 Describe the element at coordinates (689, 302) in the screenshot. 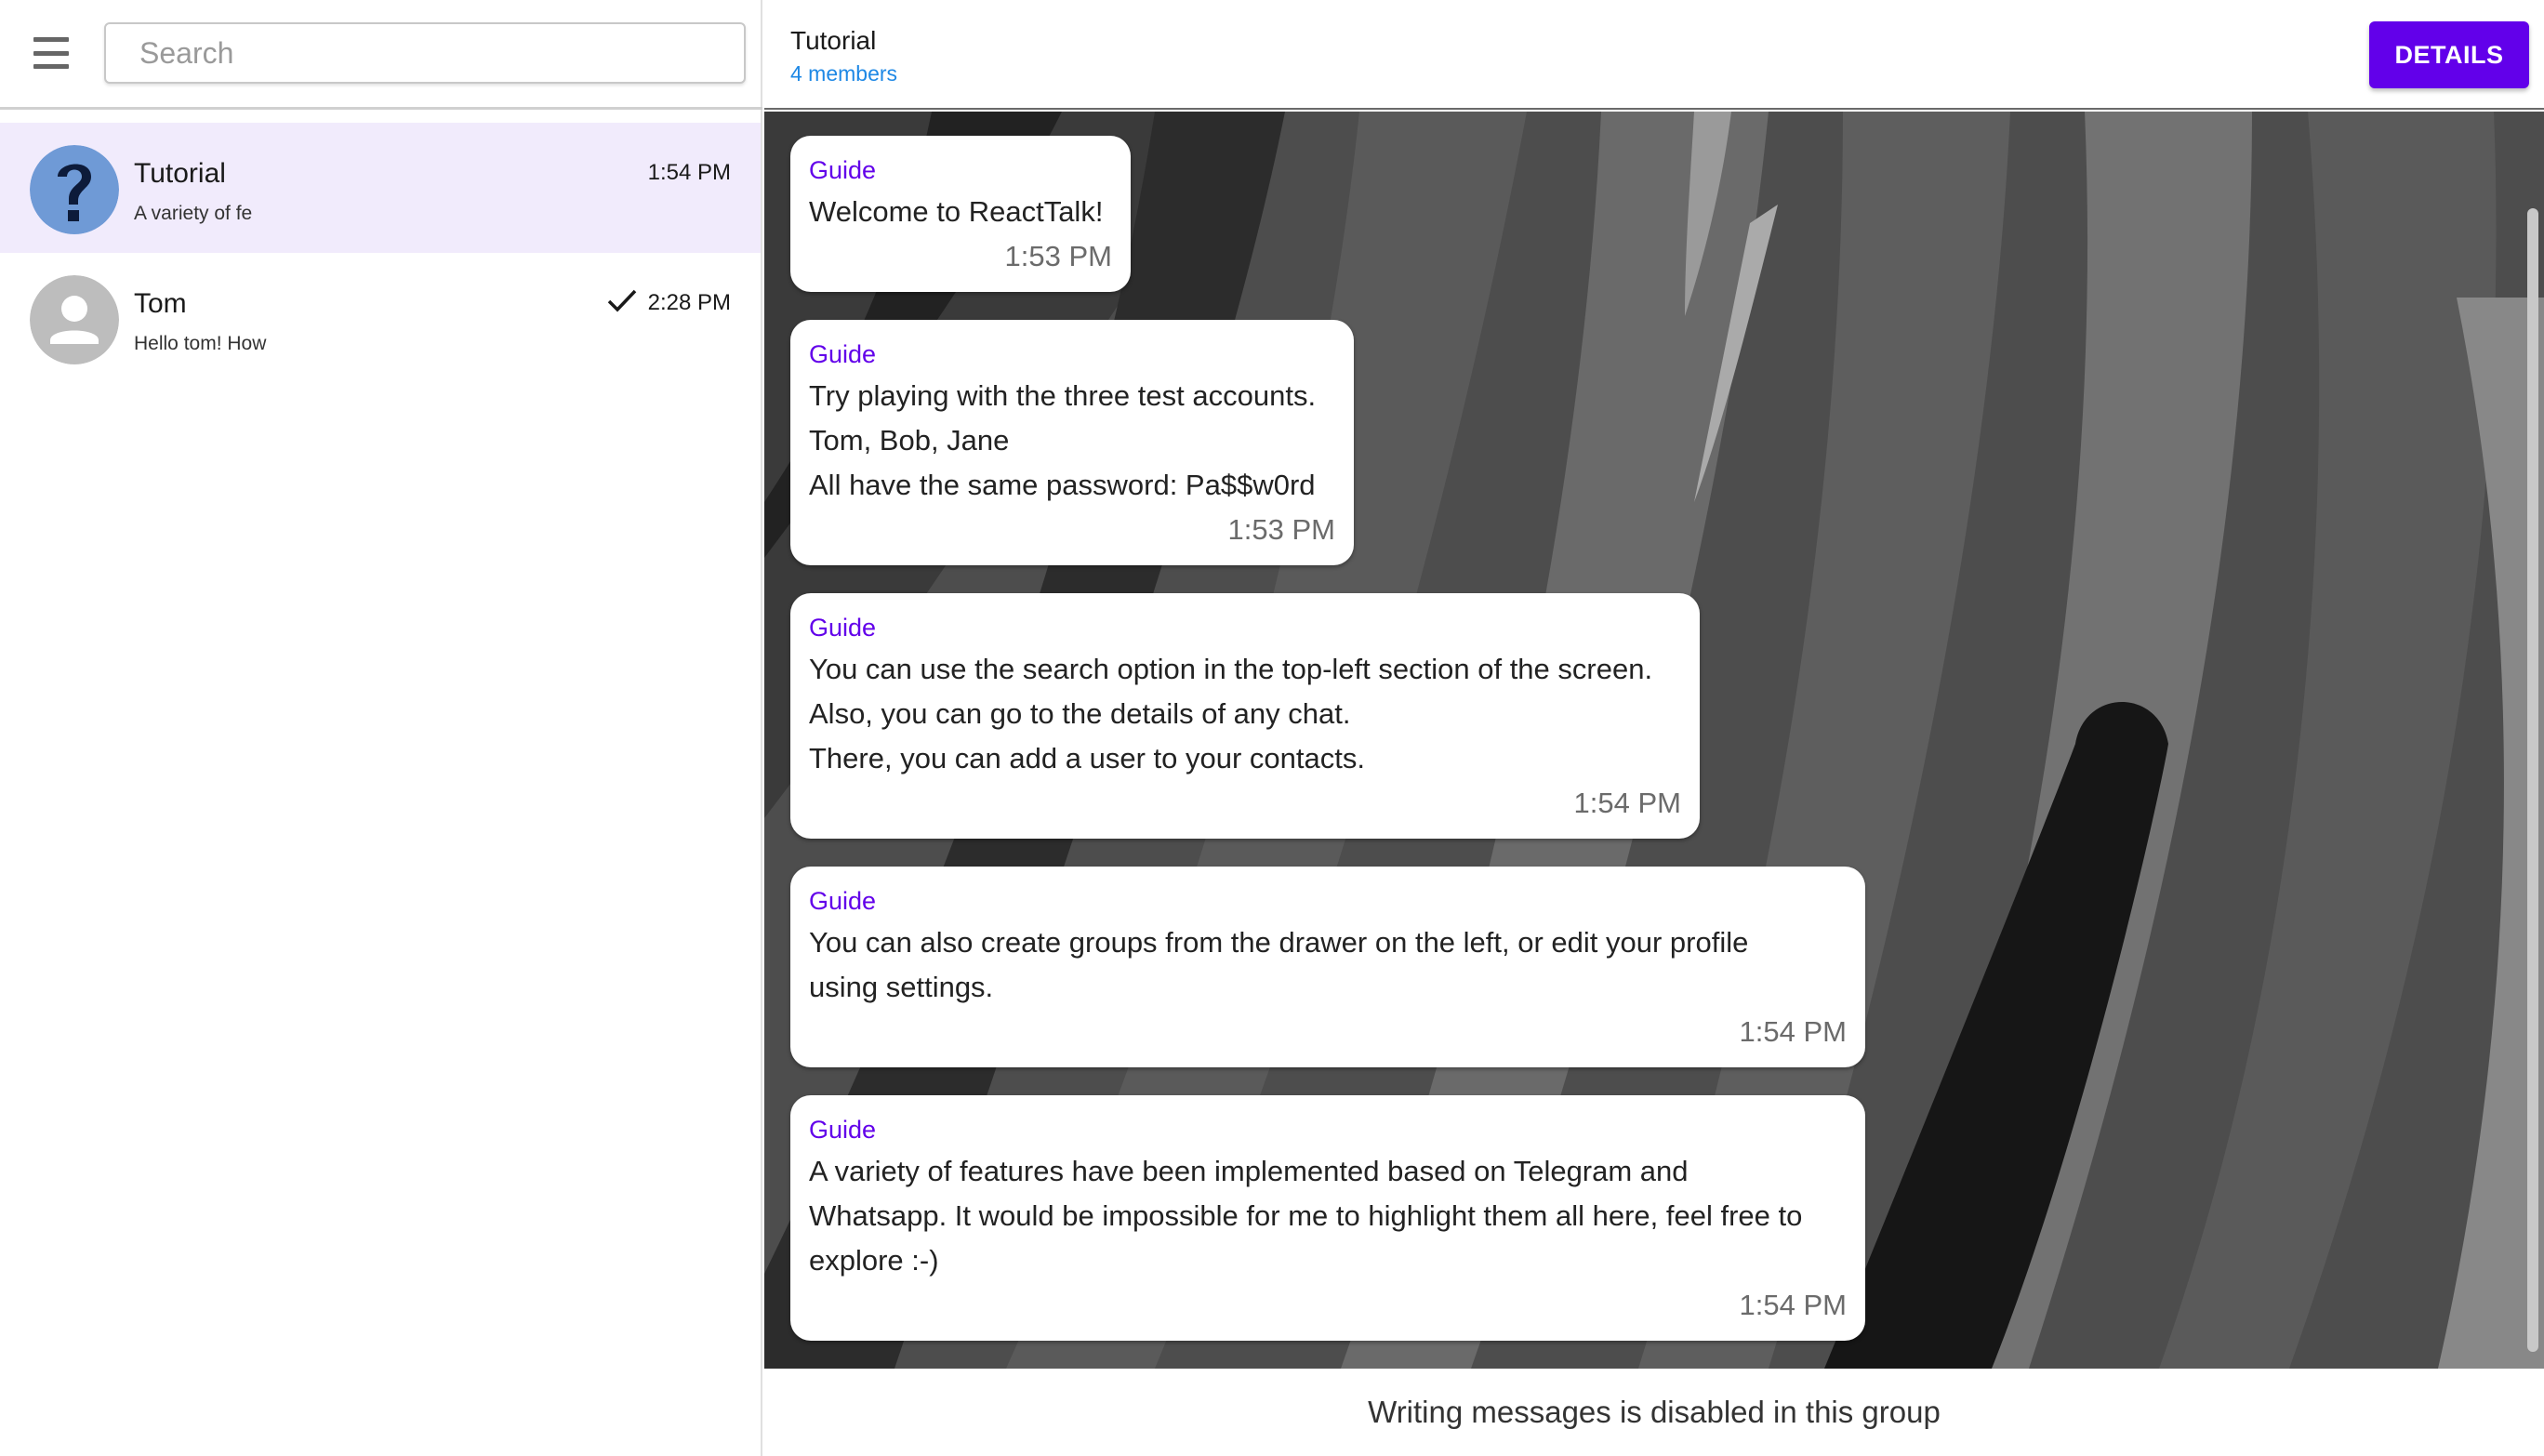

I see `chat-time: 2:28 PM` at that location.